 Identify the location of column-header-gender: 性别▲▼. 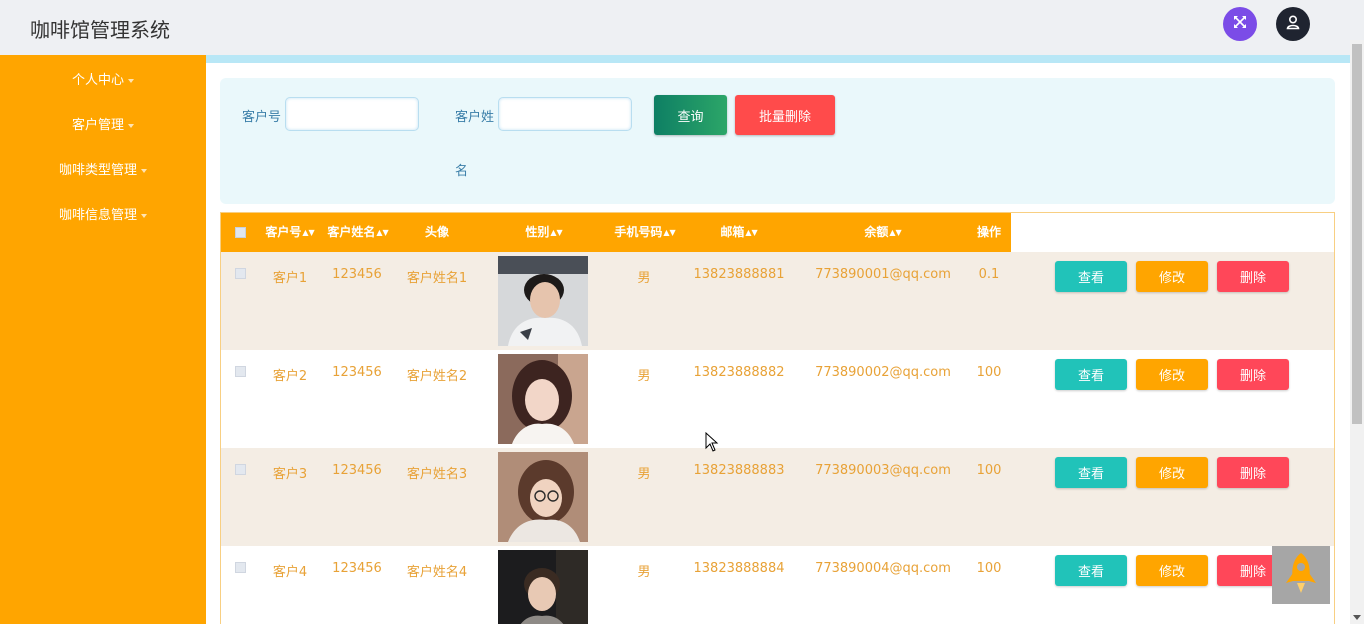
(543, 232).